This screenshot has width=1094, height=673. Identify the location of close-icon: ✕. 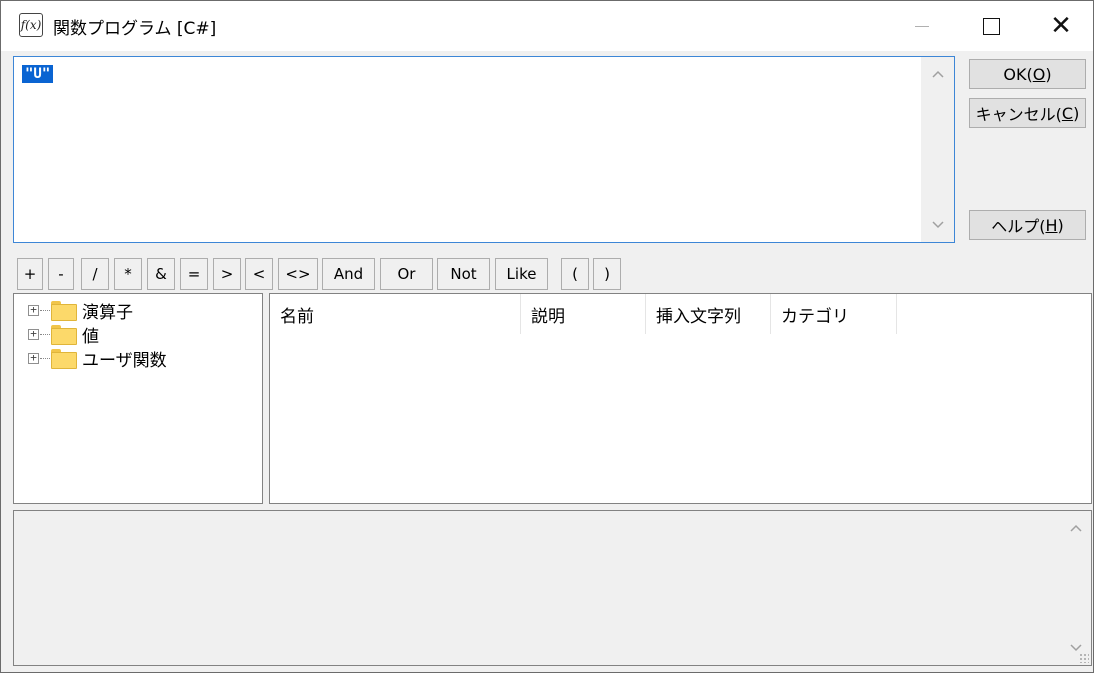
(1061, 26).